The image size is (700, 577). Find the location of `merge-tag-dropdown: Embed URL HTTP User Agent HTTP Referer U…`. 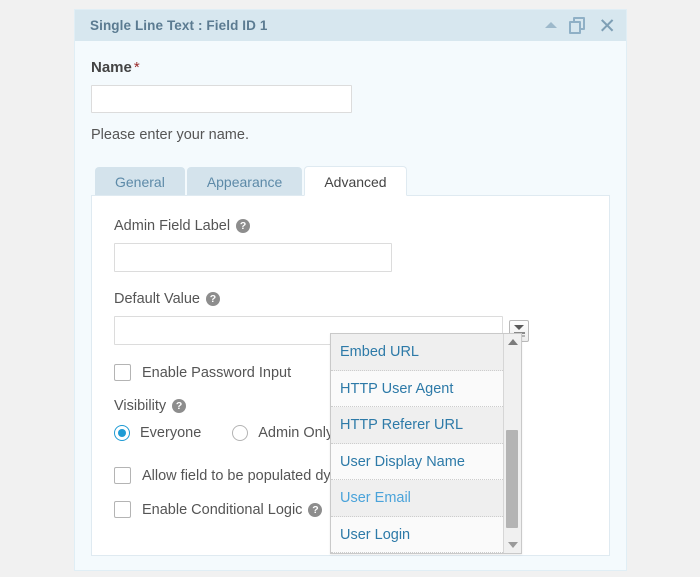

merge-tag-dropdown: Embed URL HTTP User Agent HTTP Referer U… is located at coordinates (426, 443).